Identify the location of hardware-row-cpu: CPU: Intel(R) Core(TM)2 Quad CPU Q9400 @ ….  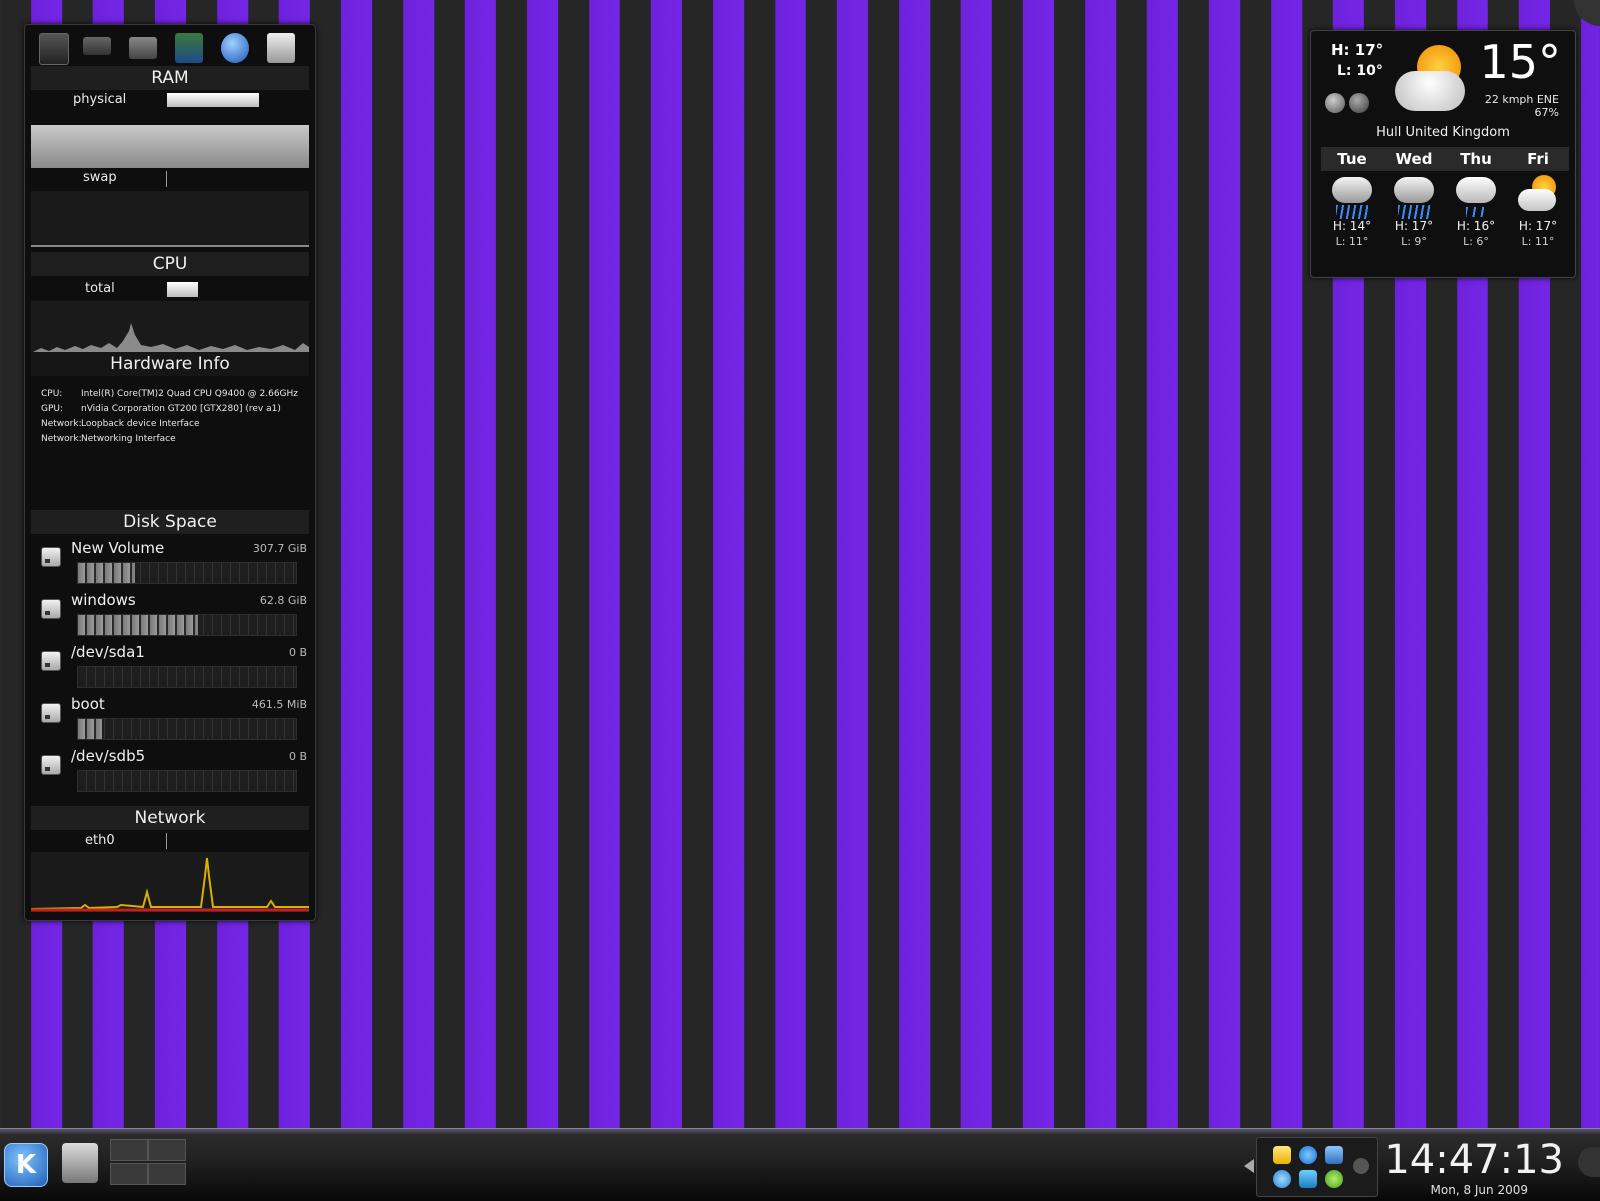
(170, 394).